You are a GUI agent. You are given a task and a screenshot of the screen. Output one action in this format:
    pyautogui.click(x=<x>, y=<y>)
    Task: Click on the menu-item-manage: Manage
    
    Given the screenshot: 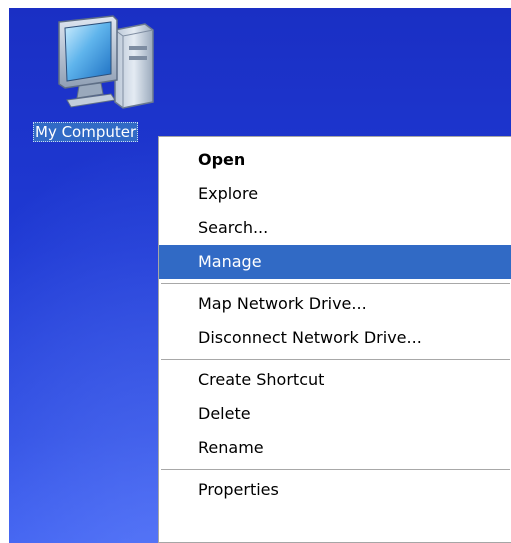 What is the action you would take?
    pyautogui.click(x=335, y=262)
    